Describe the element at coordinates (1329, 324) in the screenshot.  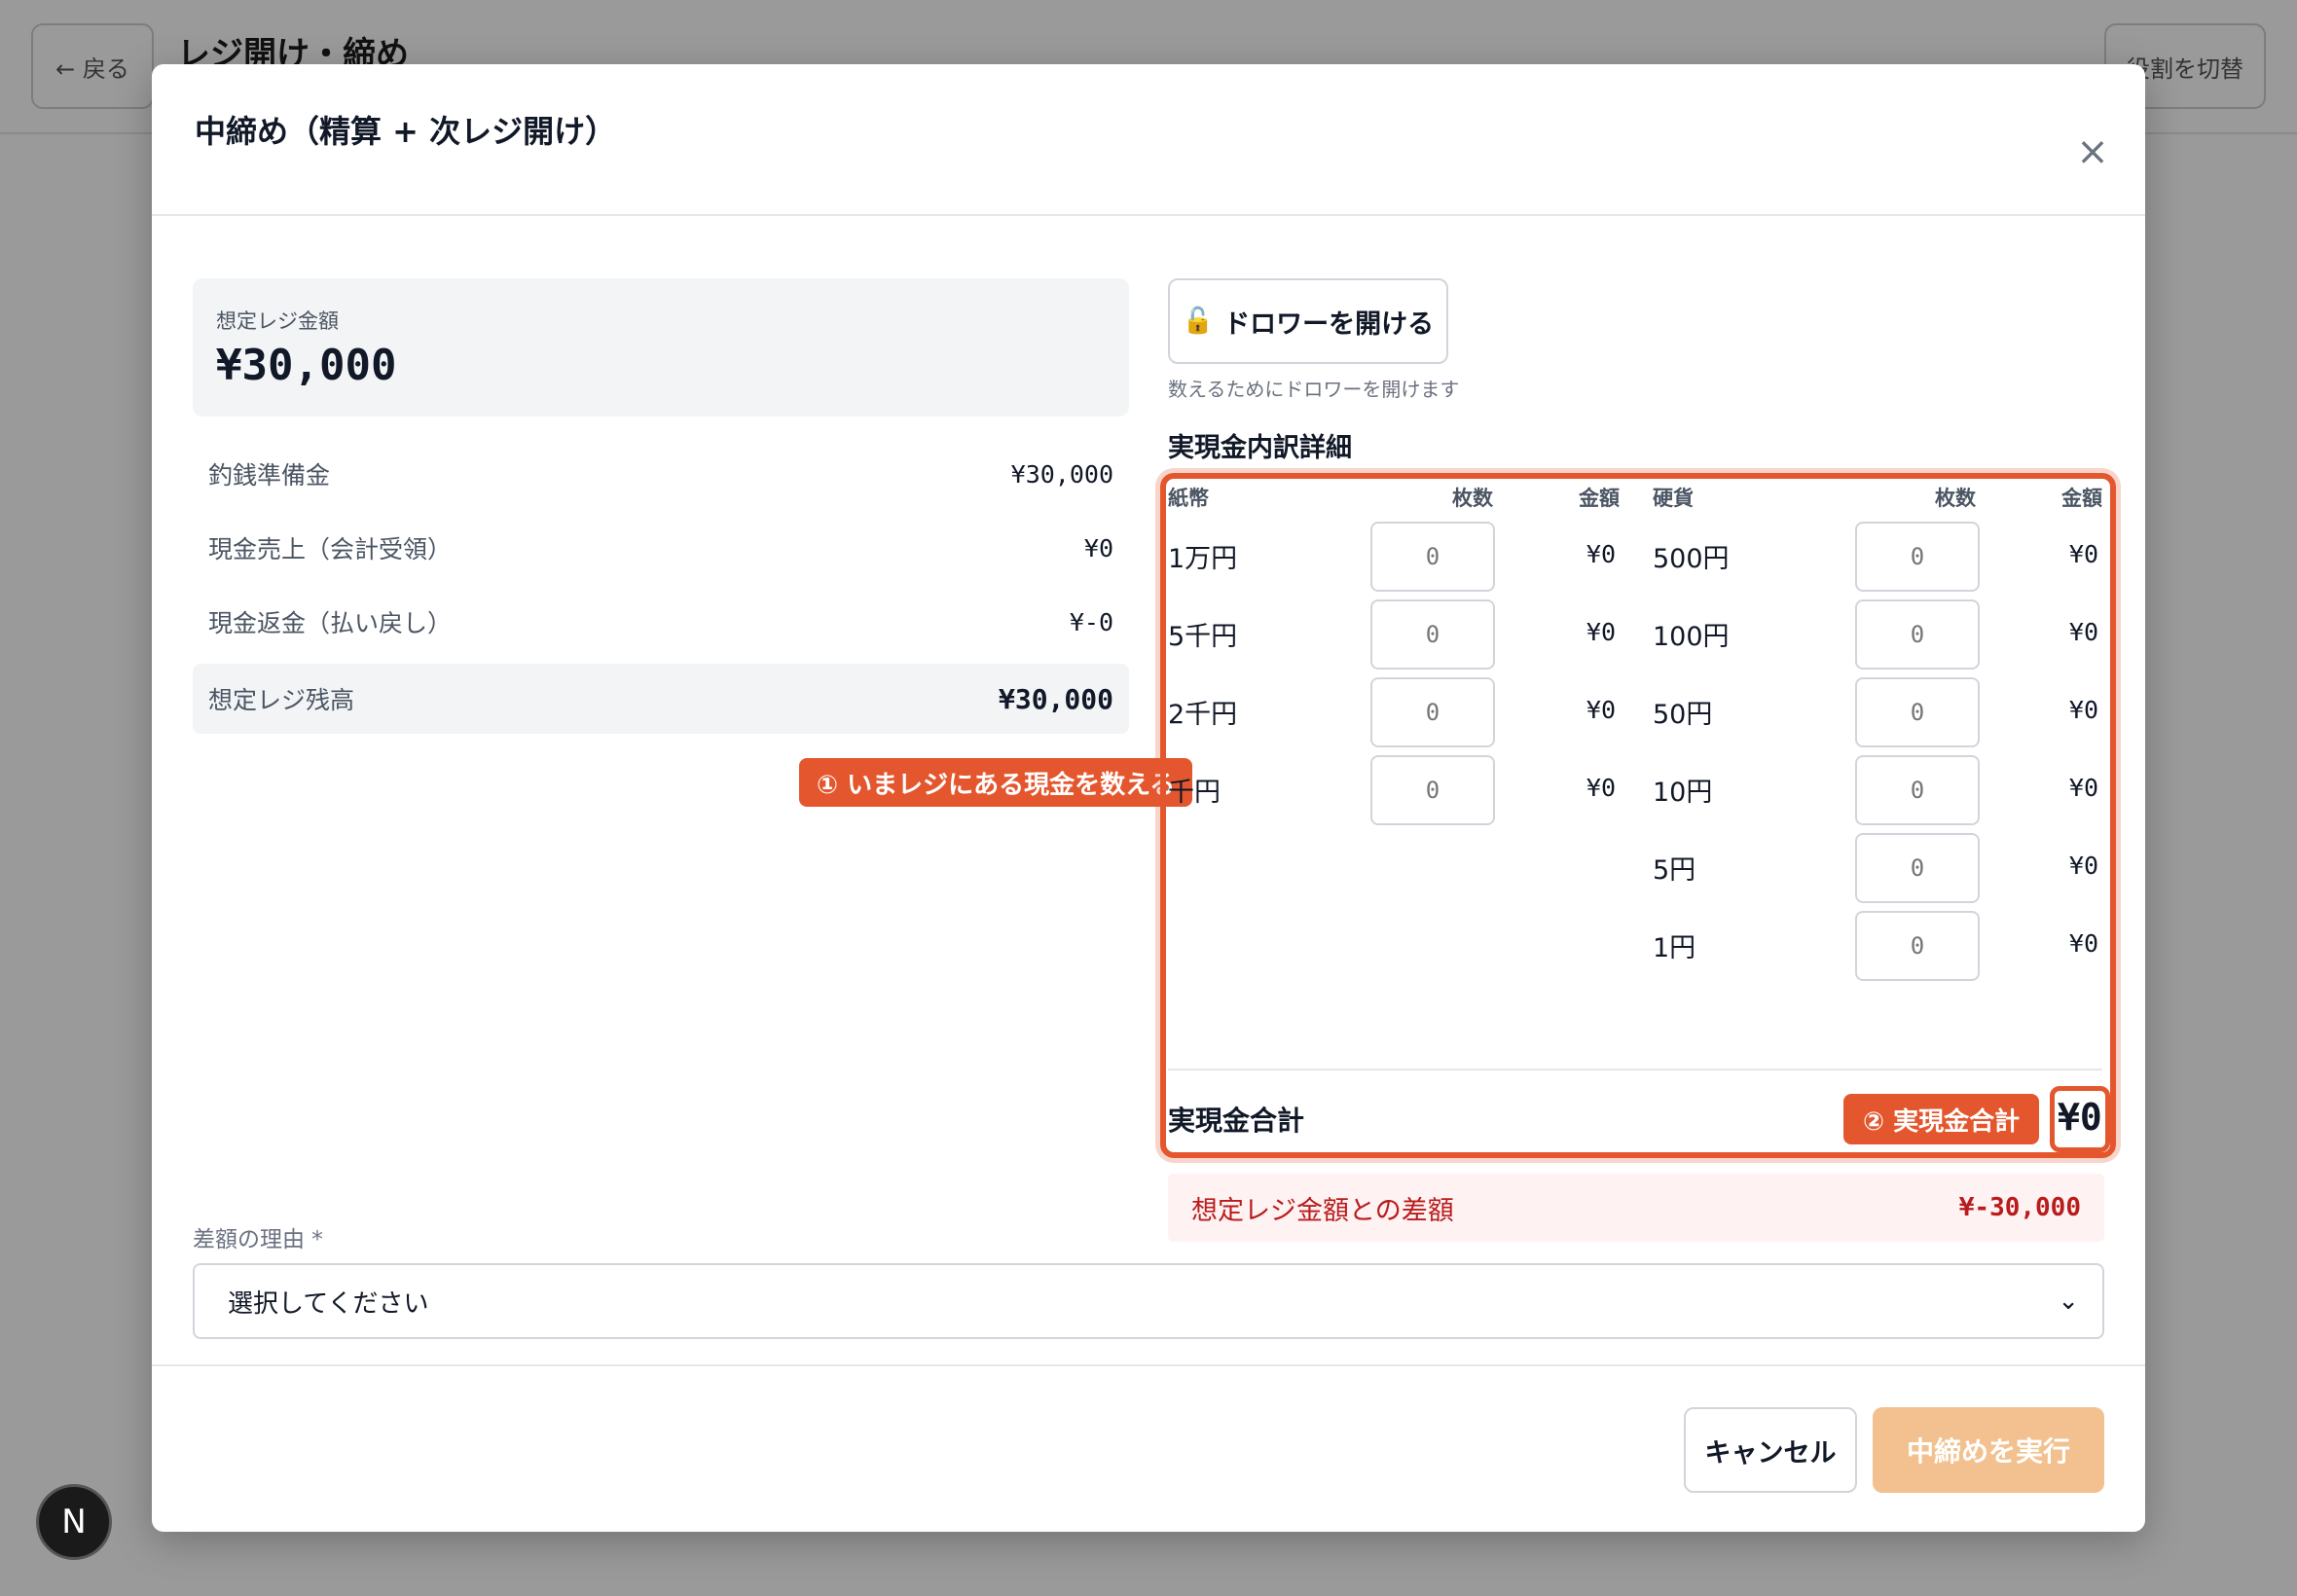
I see `open-drawer-label: ドロワーを開ける` at that location.